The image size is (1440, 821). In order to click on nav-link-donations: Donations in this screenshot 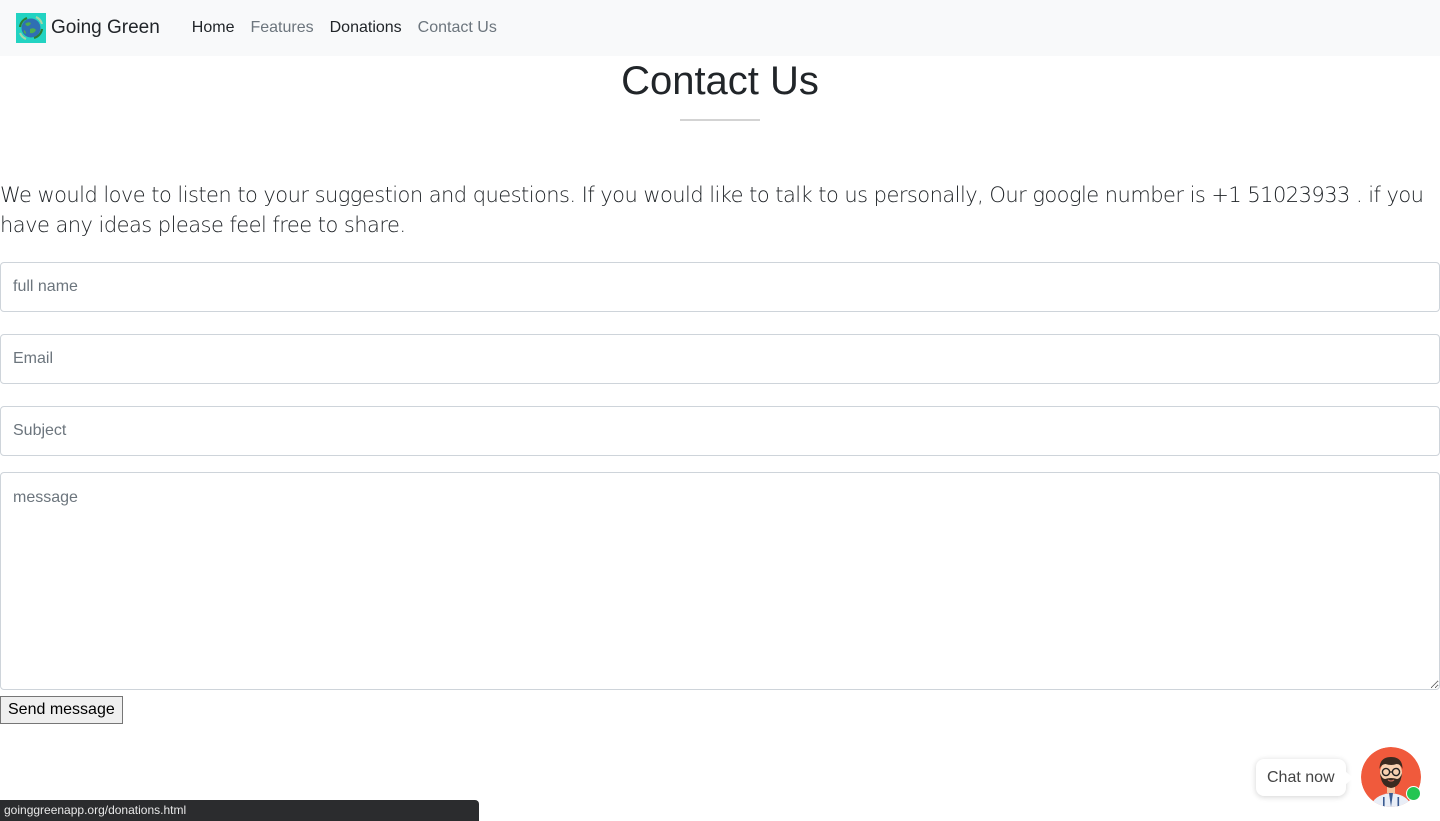, I will do `click(366, 28)`.